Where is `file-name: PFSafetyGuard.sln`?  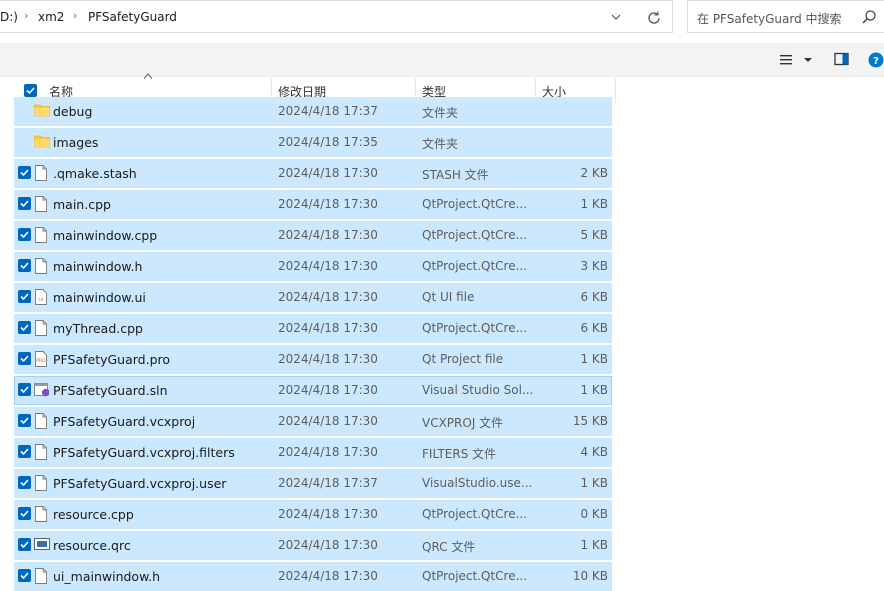
file-name: PFSafetyGuard.sln is located at coordinates (110, 390).